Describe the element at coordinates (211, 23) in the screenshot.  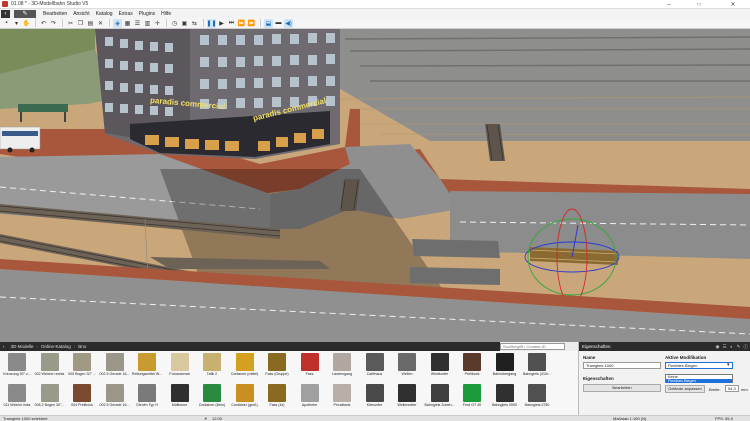
I see `pause-icon: ❚❚` at that location.